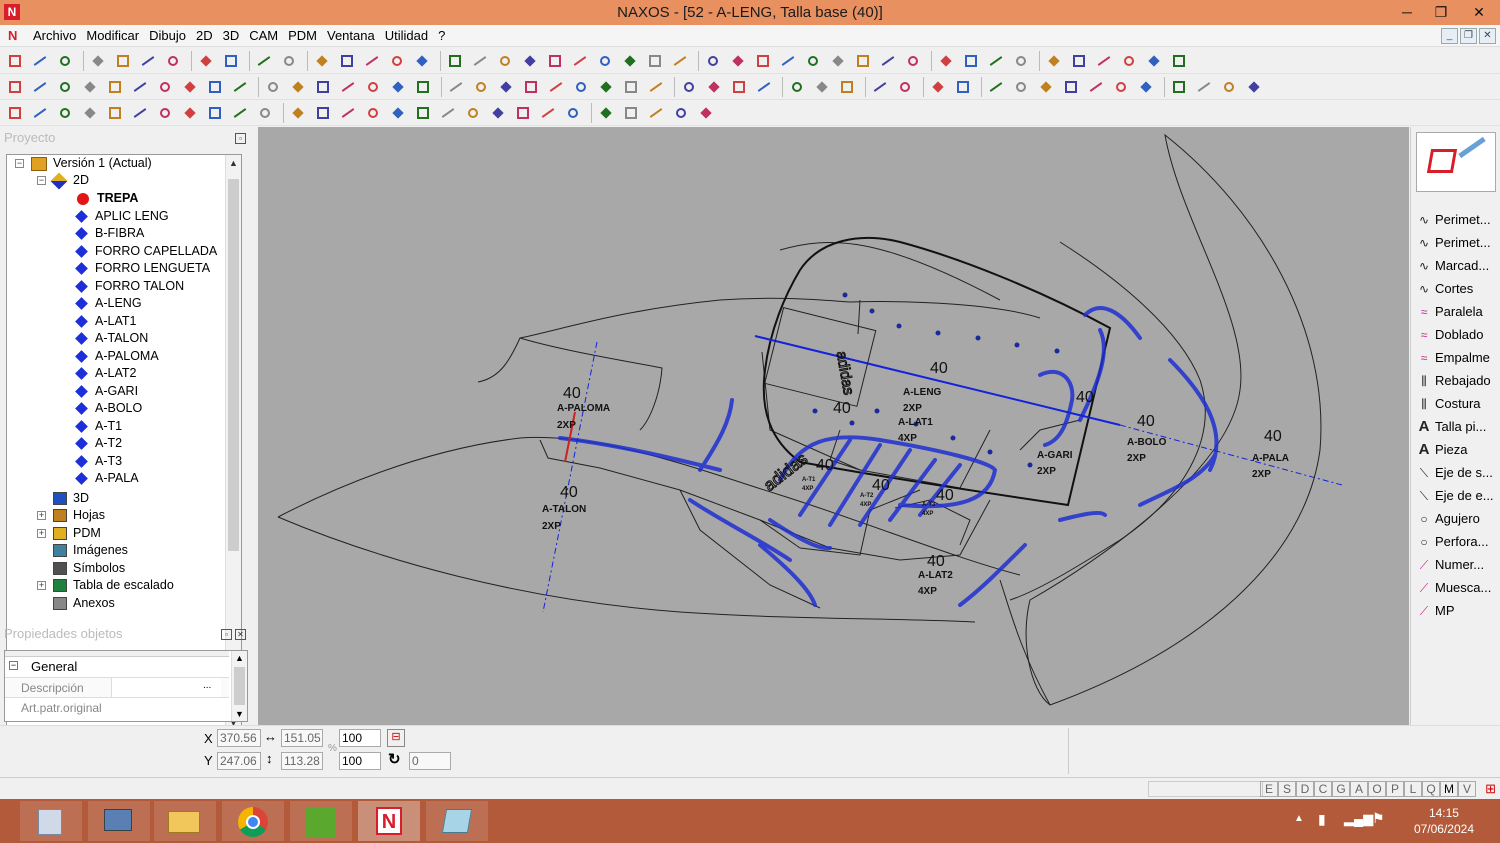 The height and width of the screenshot is (843, 1500). Describe the element at coordinates (1431, 789) in the screenshot. I see `status-toggle-q: Q` at that location.